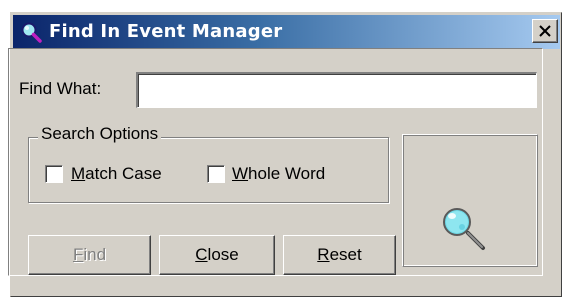 This screenshot has width=562, height=300. What do you see at coordinates (60, 88) in the screenshot?
I see `find-what-label: Find What:` at bounding box center [60, 88].